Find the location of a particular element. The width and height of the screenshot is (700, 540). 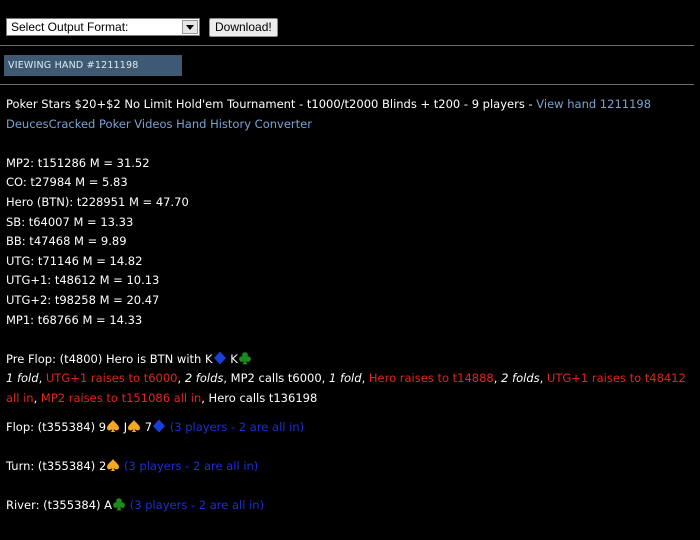

hole-card-2: K is located at coordinates (241, 359).